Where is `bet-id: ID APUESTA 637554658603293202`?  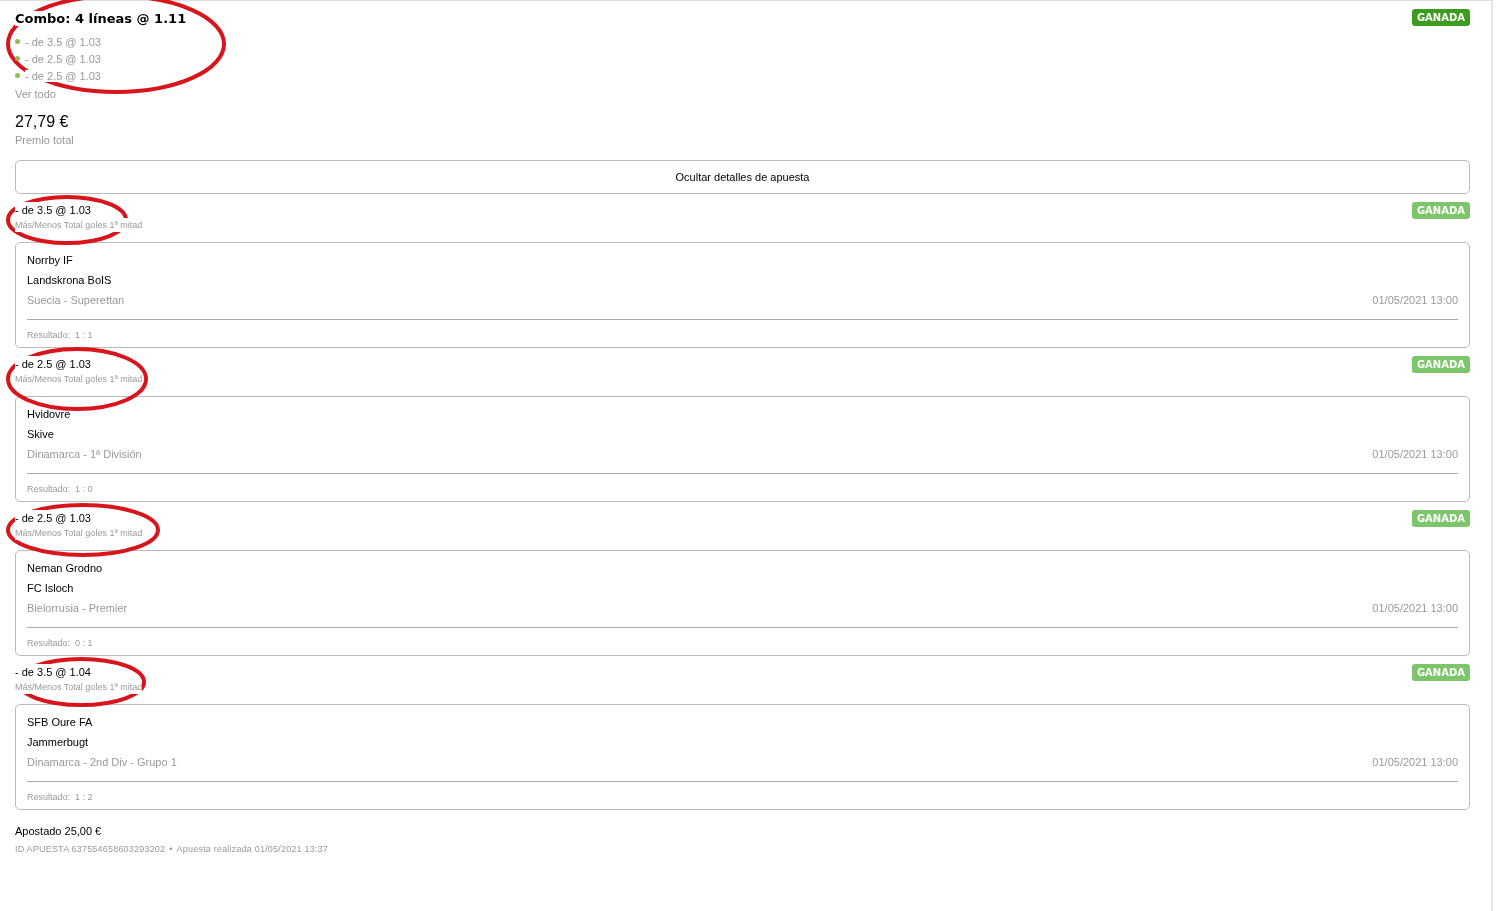 bet-id: ID APUESTA 637554658603293202 is located at coordinates (90, 849).